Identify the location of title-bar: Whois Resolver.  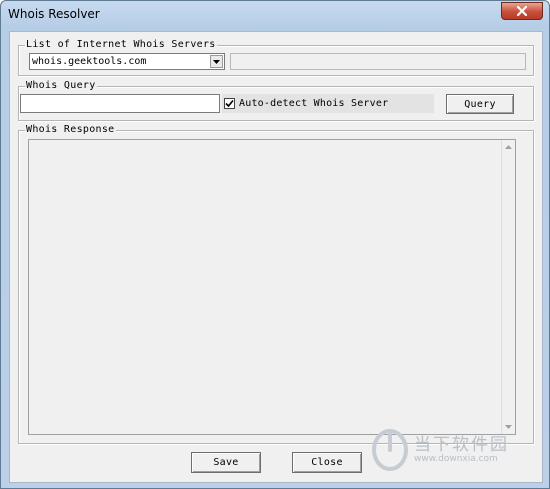
(275, 14).